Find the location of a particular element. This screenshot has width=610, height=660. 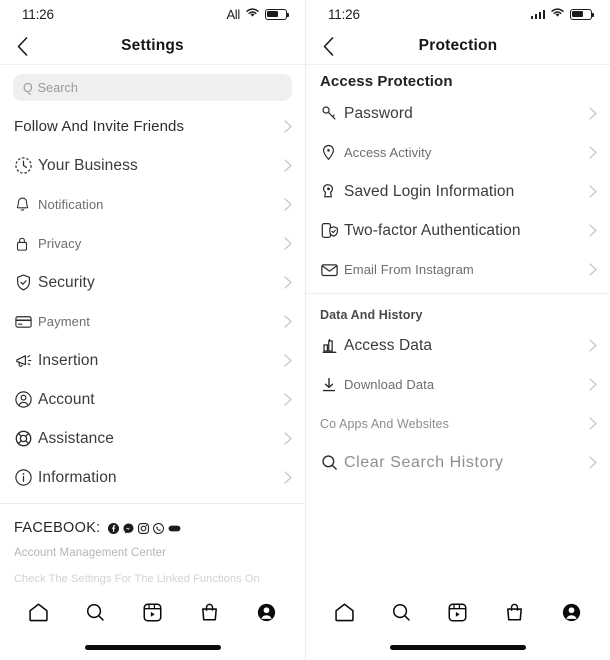

settings-row-notification: Notification is located at coordinates (152, 204).